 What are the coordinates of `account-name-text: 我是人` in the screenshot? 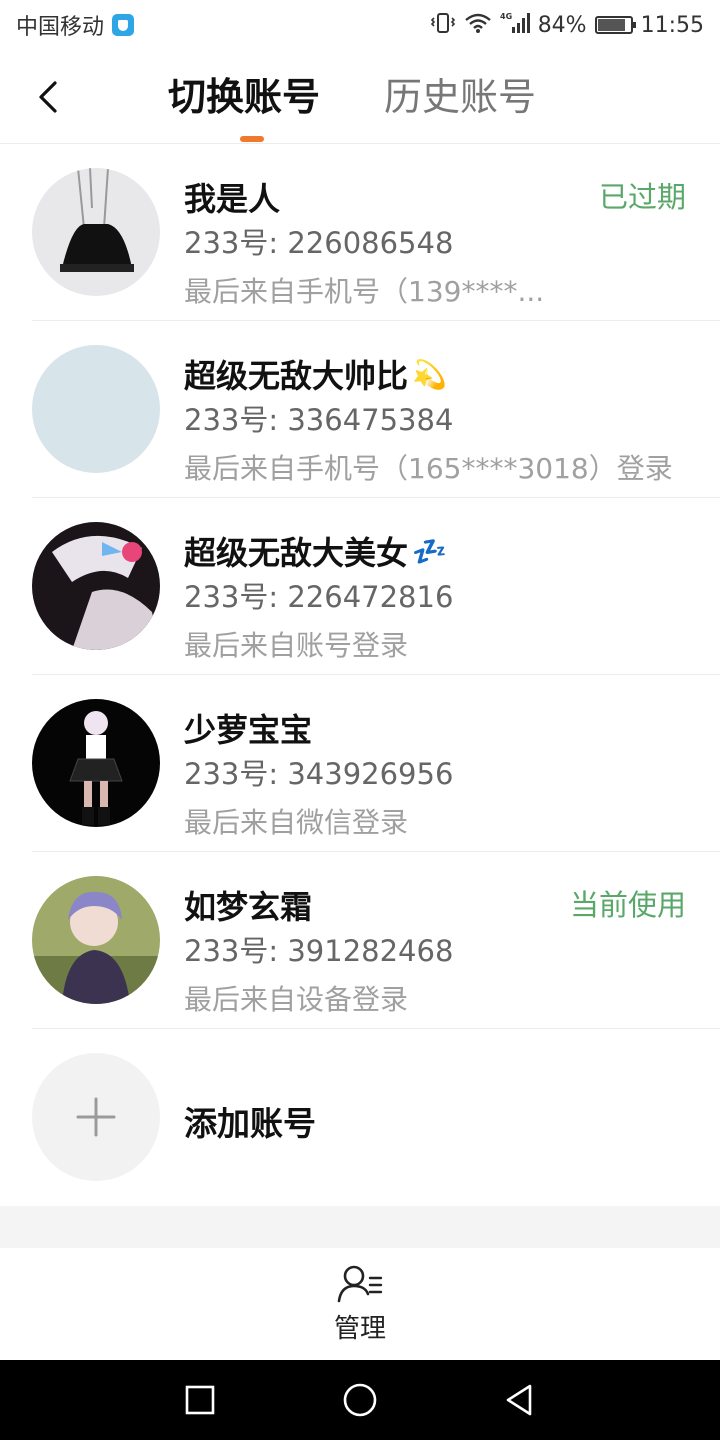 It's located at (232, 199).